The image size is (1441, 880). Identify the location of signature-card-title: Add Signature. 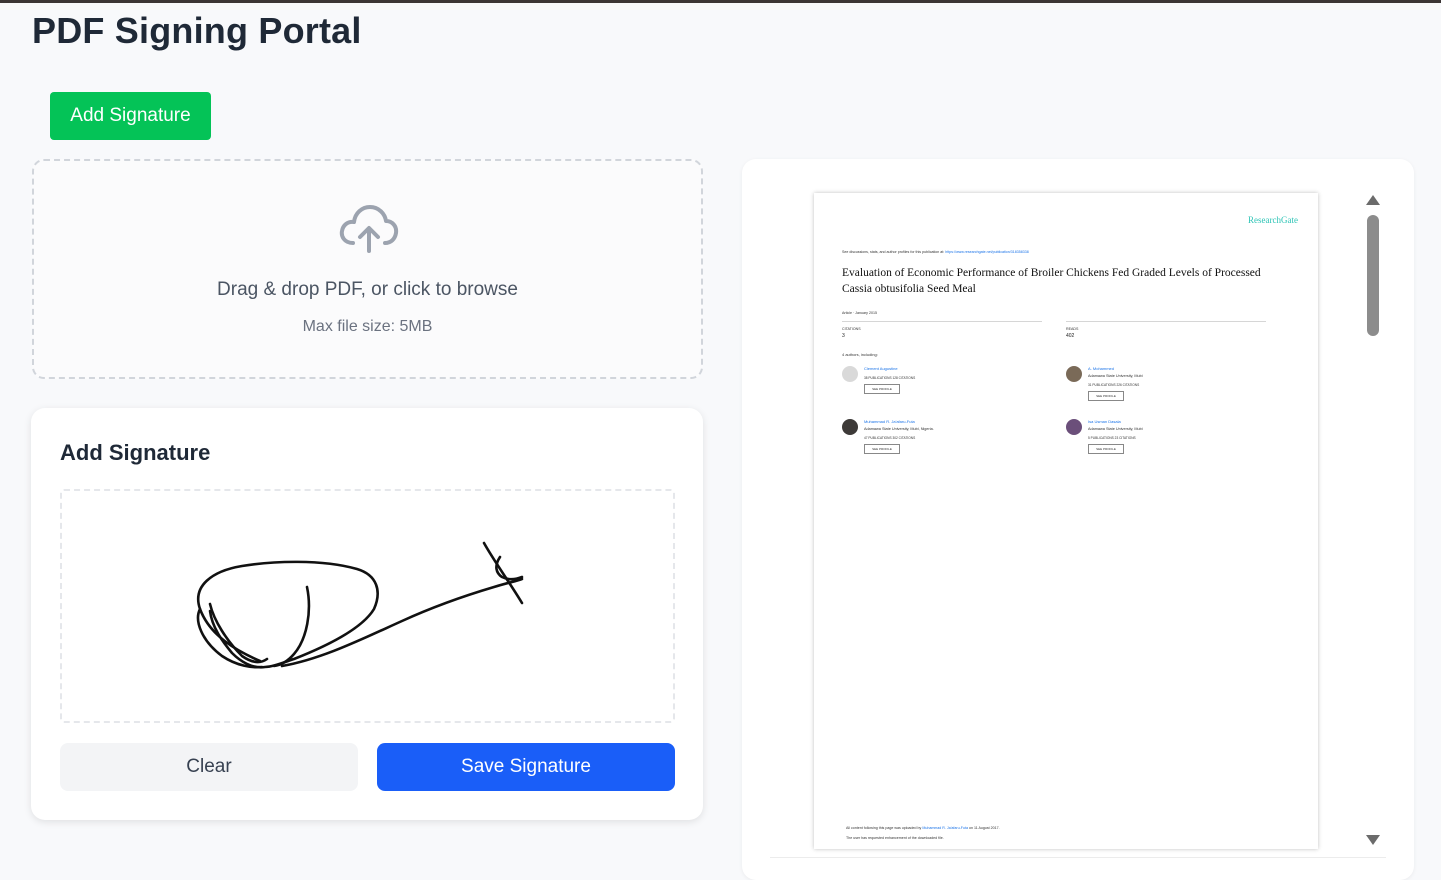
(135, 452).